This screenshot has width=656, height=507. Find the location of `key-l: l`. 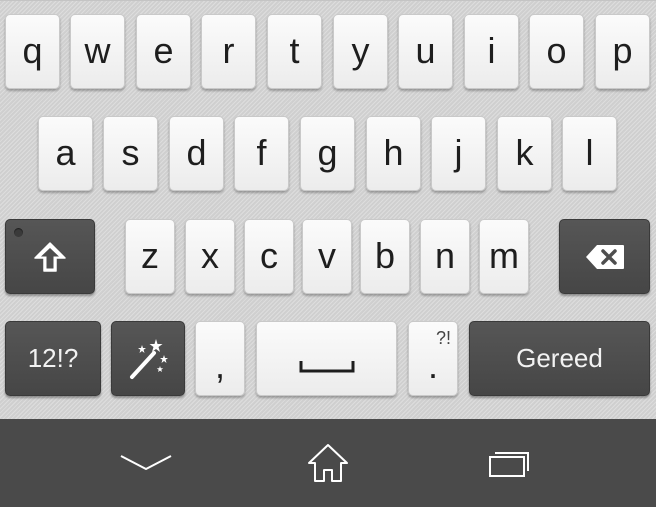

key-l: l is located at coordinates (589, 153).